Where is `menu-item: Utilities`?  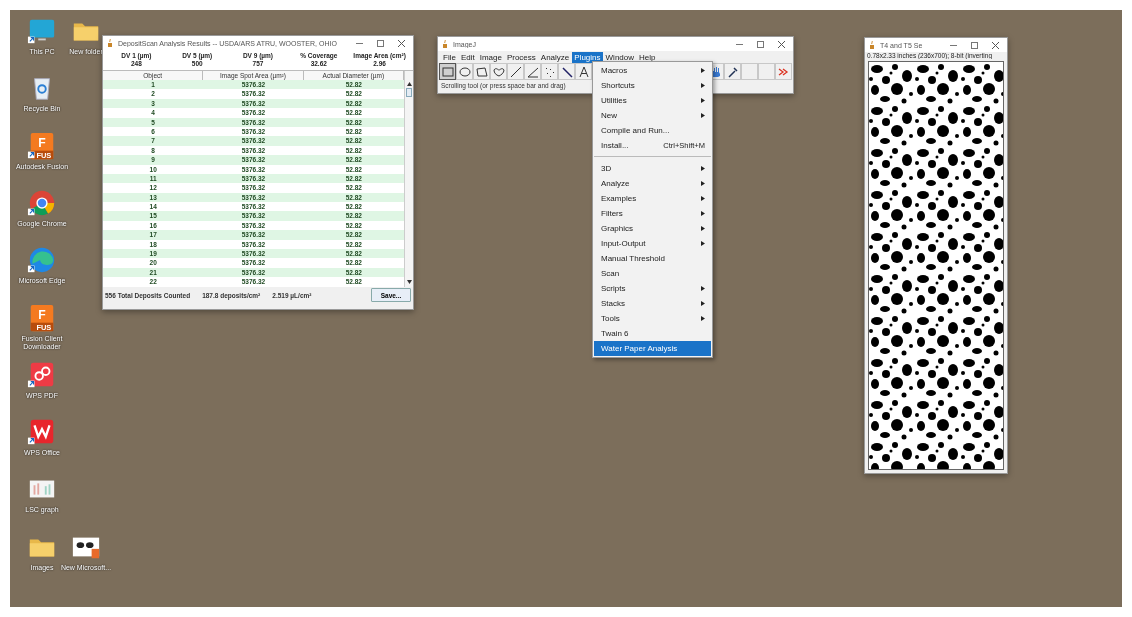 menu-item: Utilities is located at coordinates (652, 100).